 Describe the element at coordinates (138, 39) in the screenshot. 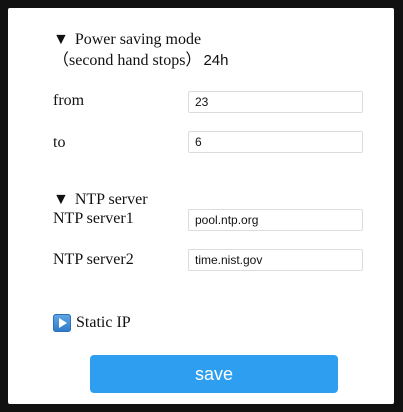

I see `power-saving-title: Power saving mode` at that location.